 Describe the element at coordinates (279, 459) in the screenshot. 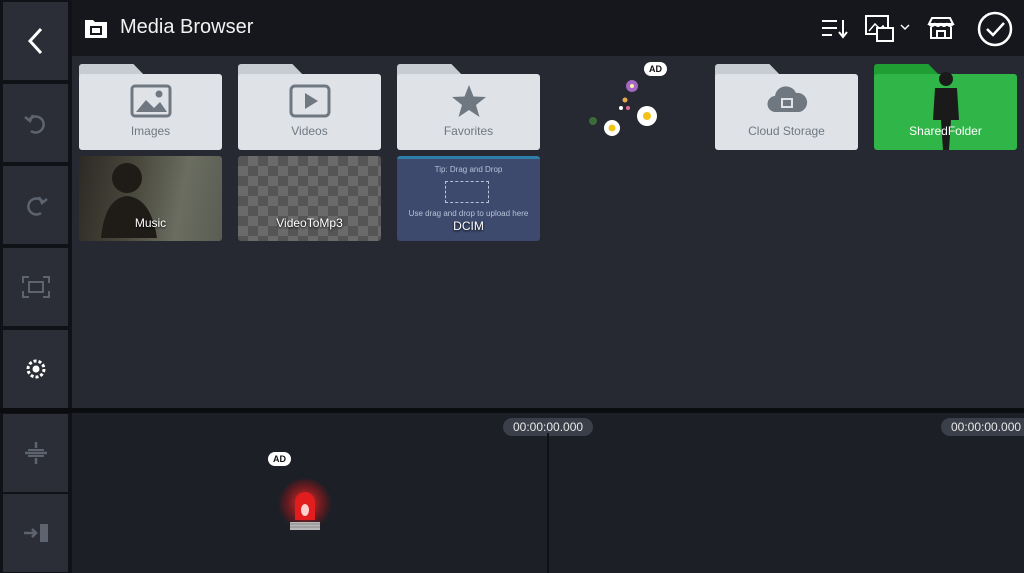

I see `ad-badge-timeline: AD` at that location.